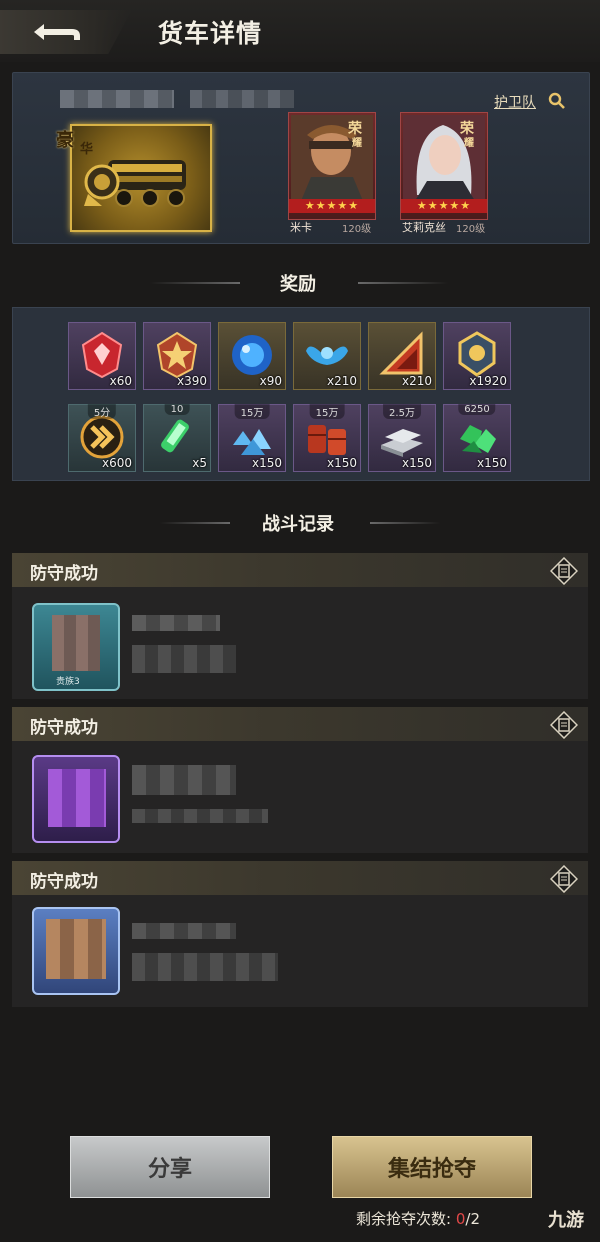  I want to click on reward-item: x90, so click(252, 356).